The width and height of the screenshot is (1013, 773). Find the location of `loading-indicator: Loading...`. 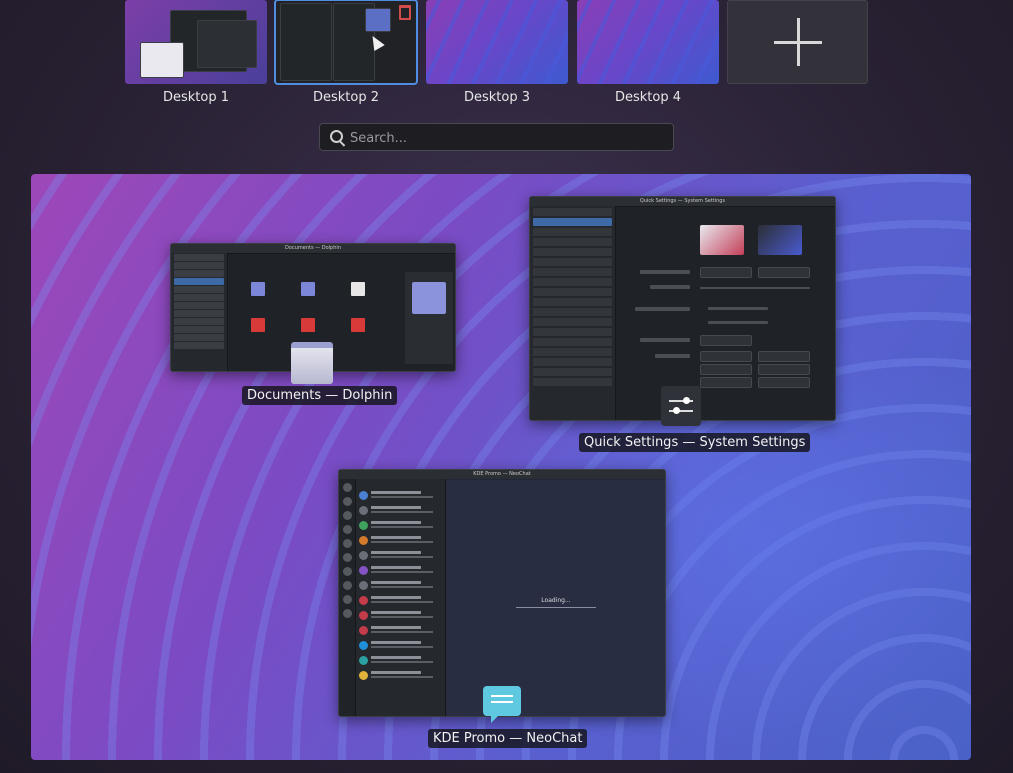

loading-indicator: Loading... is located at coordinates (556, 602).